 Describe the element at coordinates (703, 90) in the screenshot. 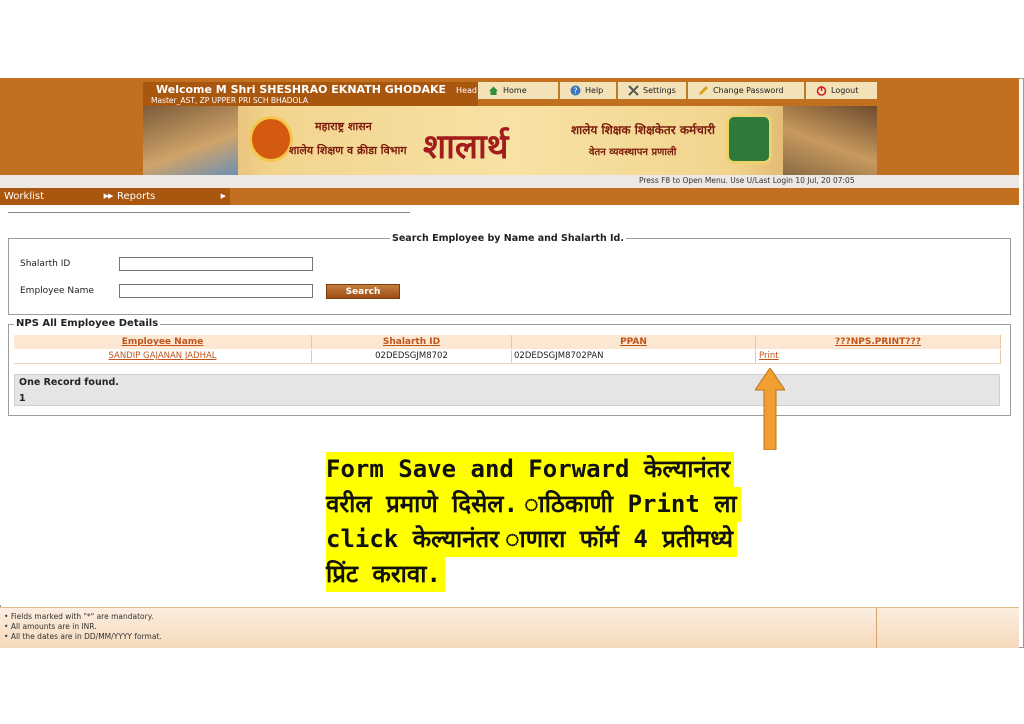

I see `pencil-icon` at that location.